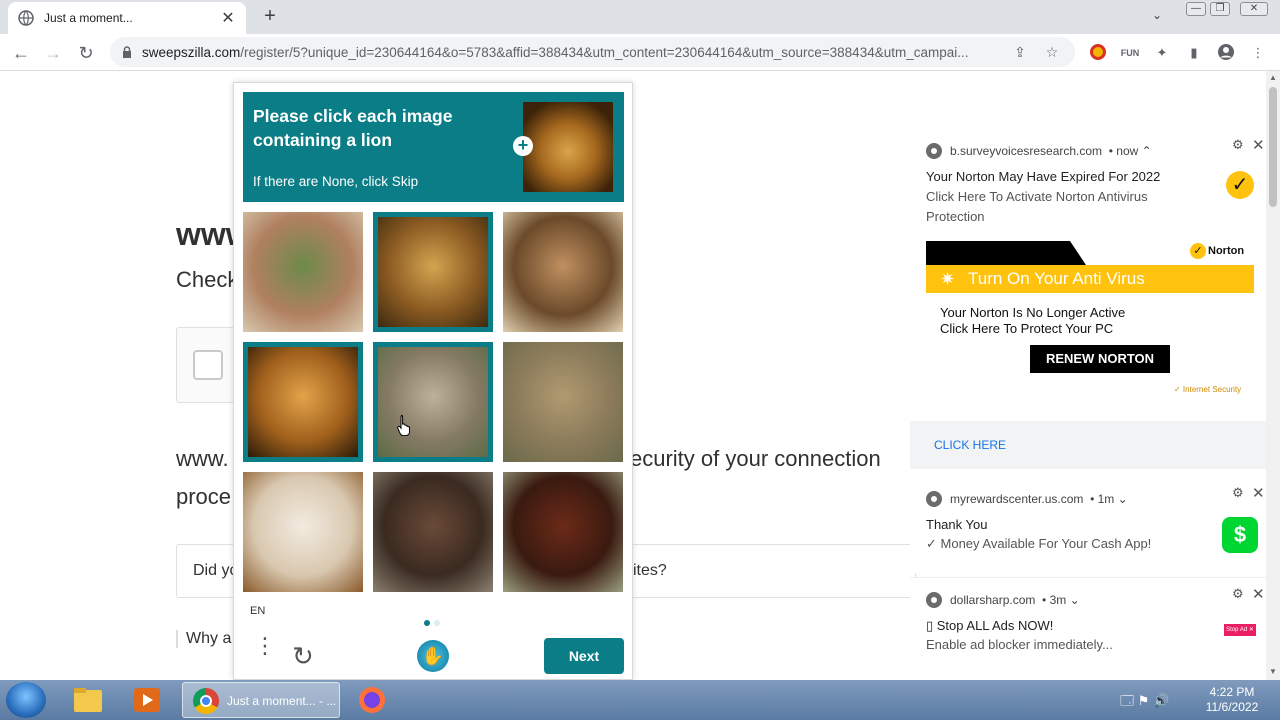 The width and height of the screenshot is (1280, 723). I want to click on scrollbar-thumb, so click(1273, 147).